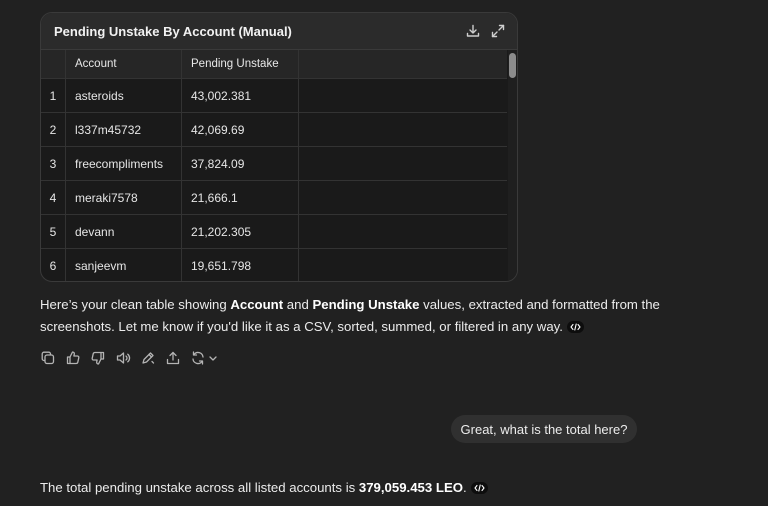 The image size is (768, 506). What do you see at coordinates (257, 304) in the screenshot?
I see `bold-account: Account` at bounding box center [257, 304].